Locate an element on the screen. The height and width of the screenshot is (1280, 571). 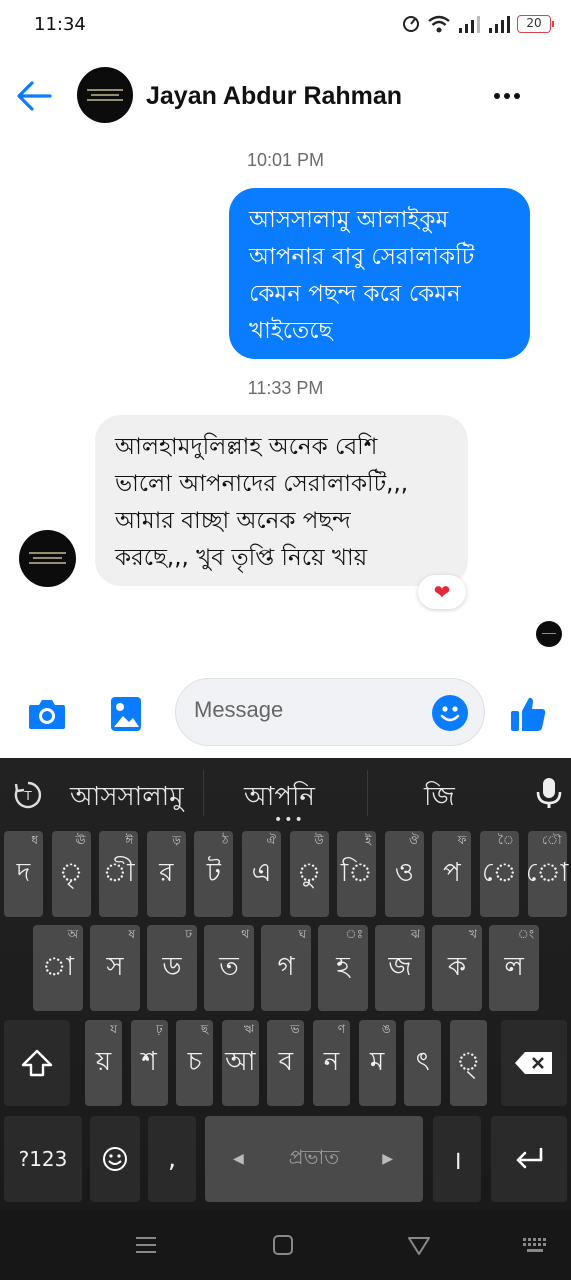
key-label: এ is located at coordinates (261, 873).